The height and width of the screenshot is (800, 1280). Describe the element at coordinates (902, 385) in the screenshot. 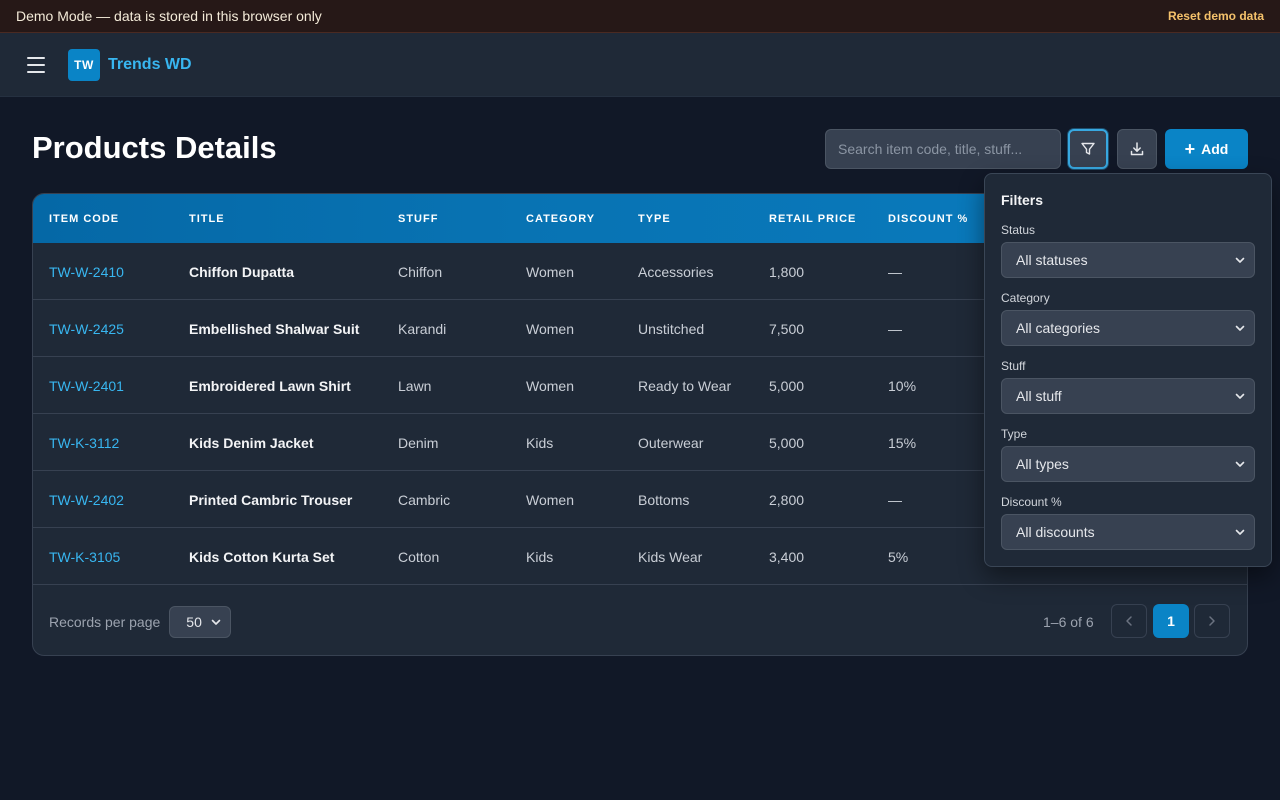

I see `item-discount: 10%` at that location.